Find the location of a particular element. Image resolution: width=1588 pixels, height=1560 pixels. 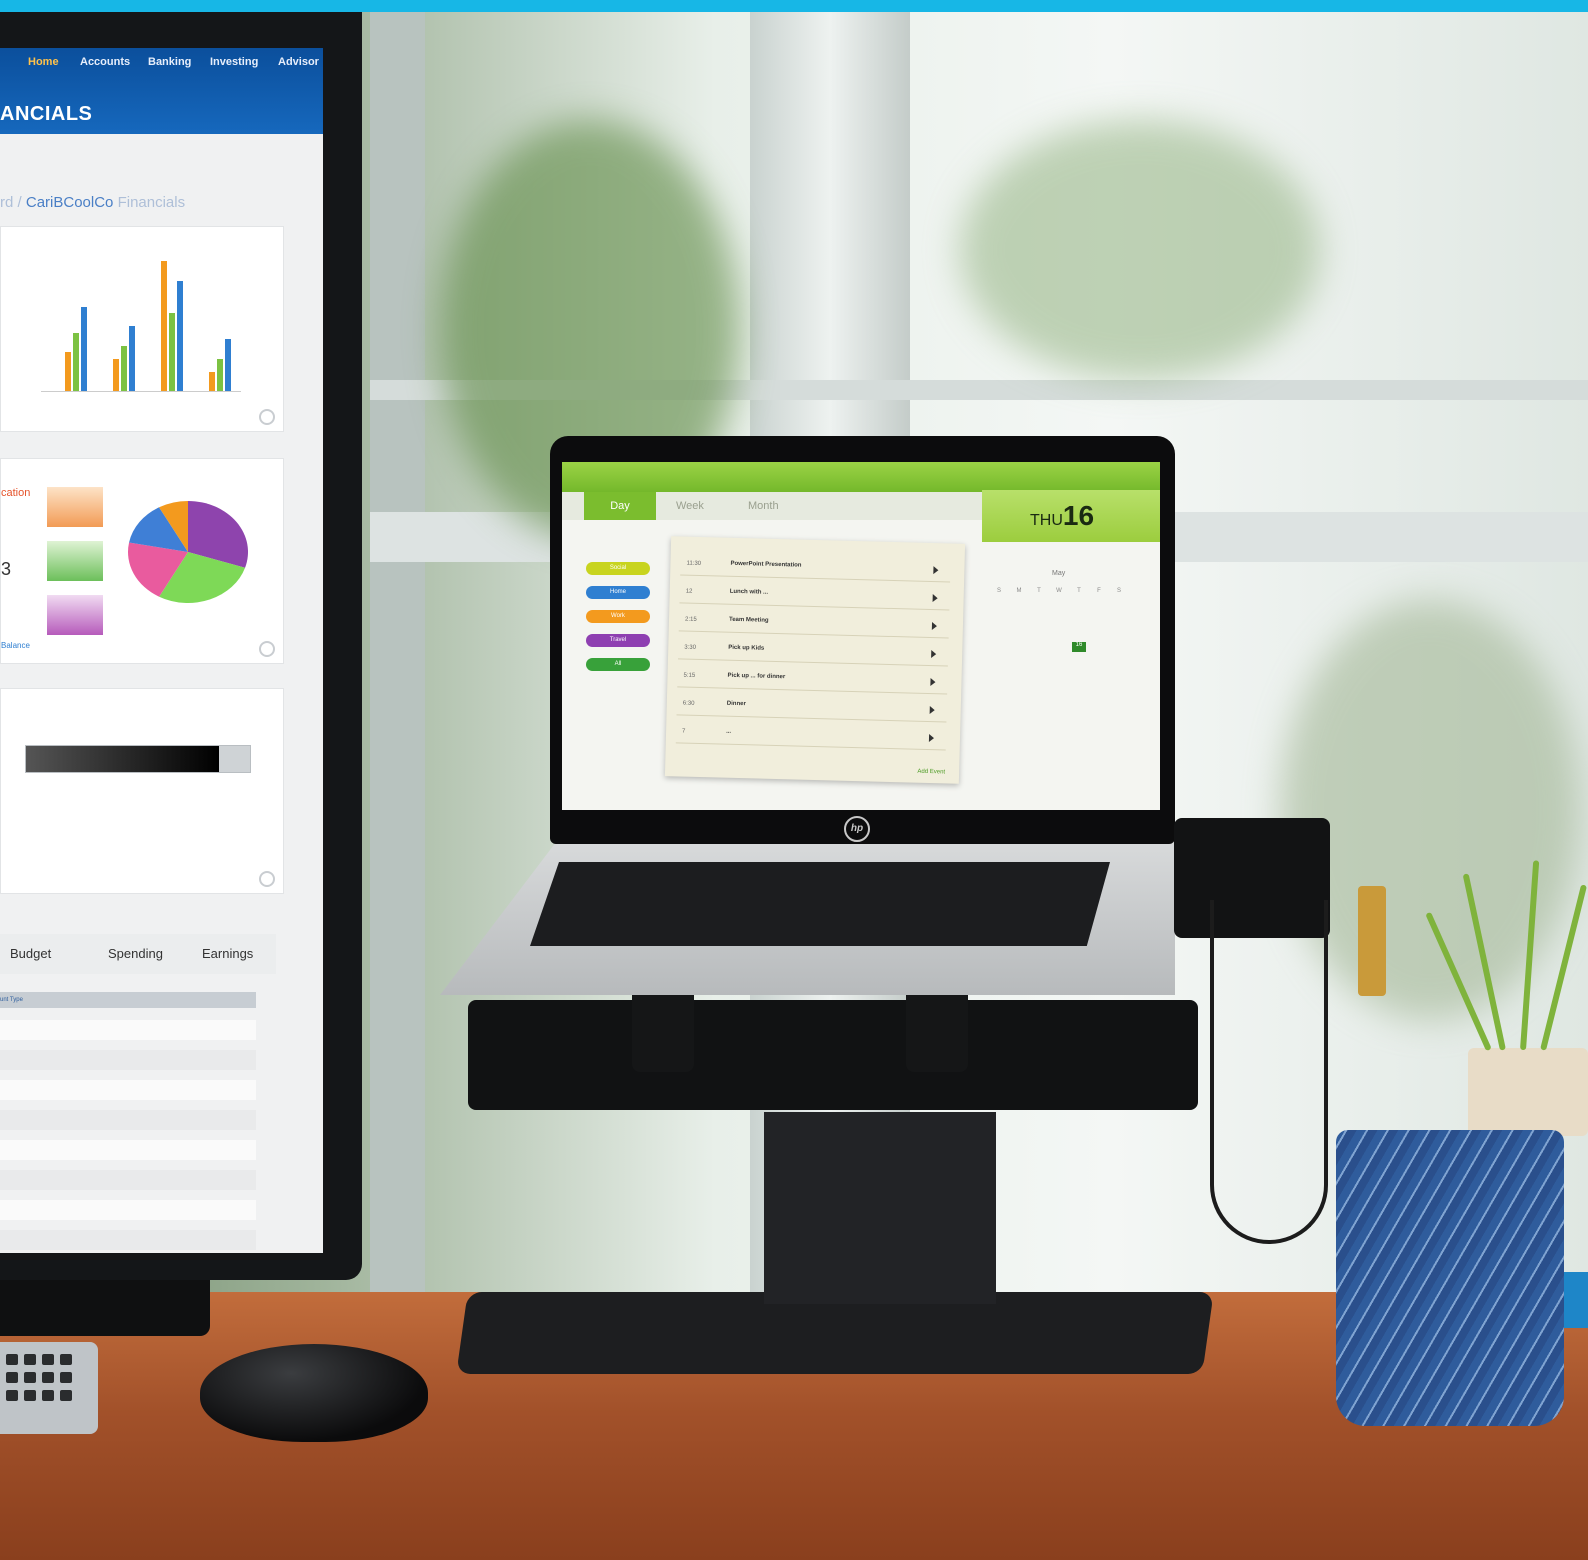

nav-investing: Investing is located at coordinates (234, 62).